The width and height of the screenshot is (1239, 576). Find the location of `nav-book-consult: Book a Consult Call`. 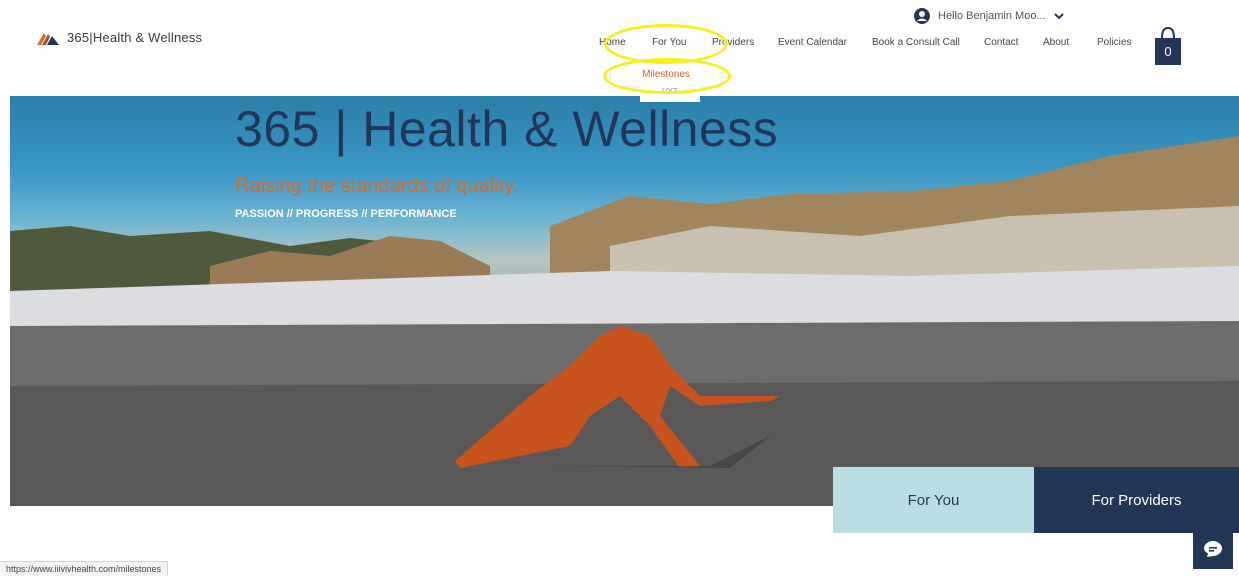

nav-book-consult: Book a Consult Call is located at coordinates (916, 42).